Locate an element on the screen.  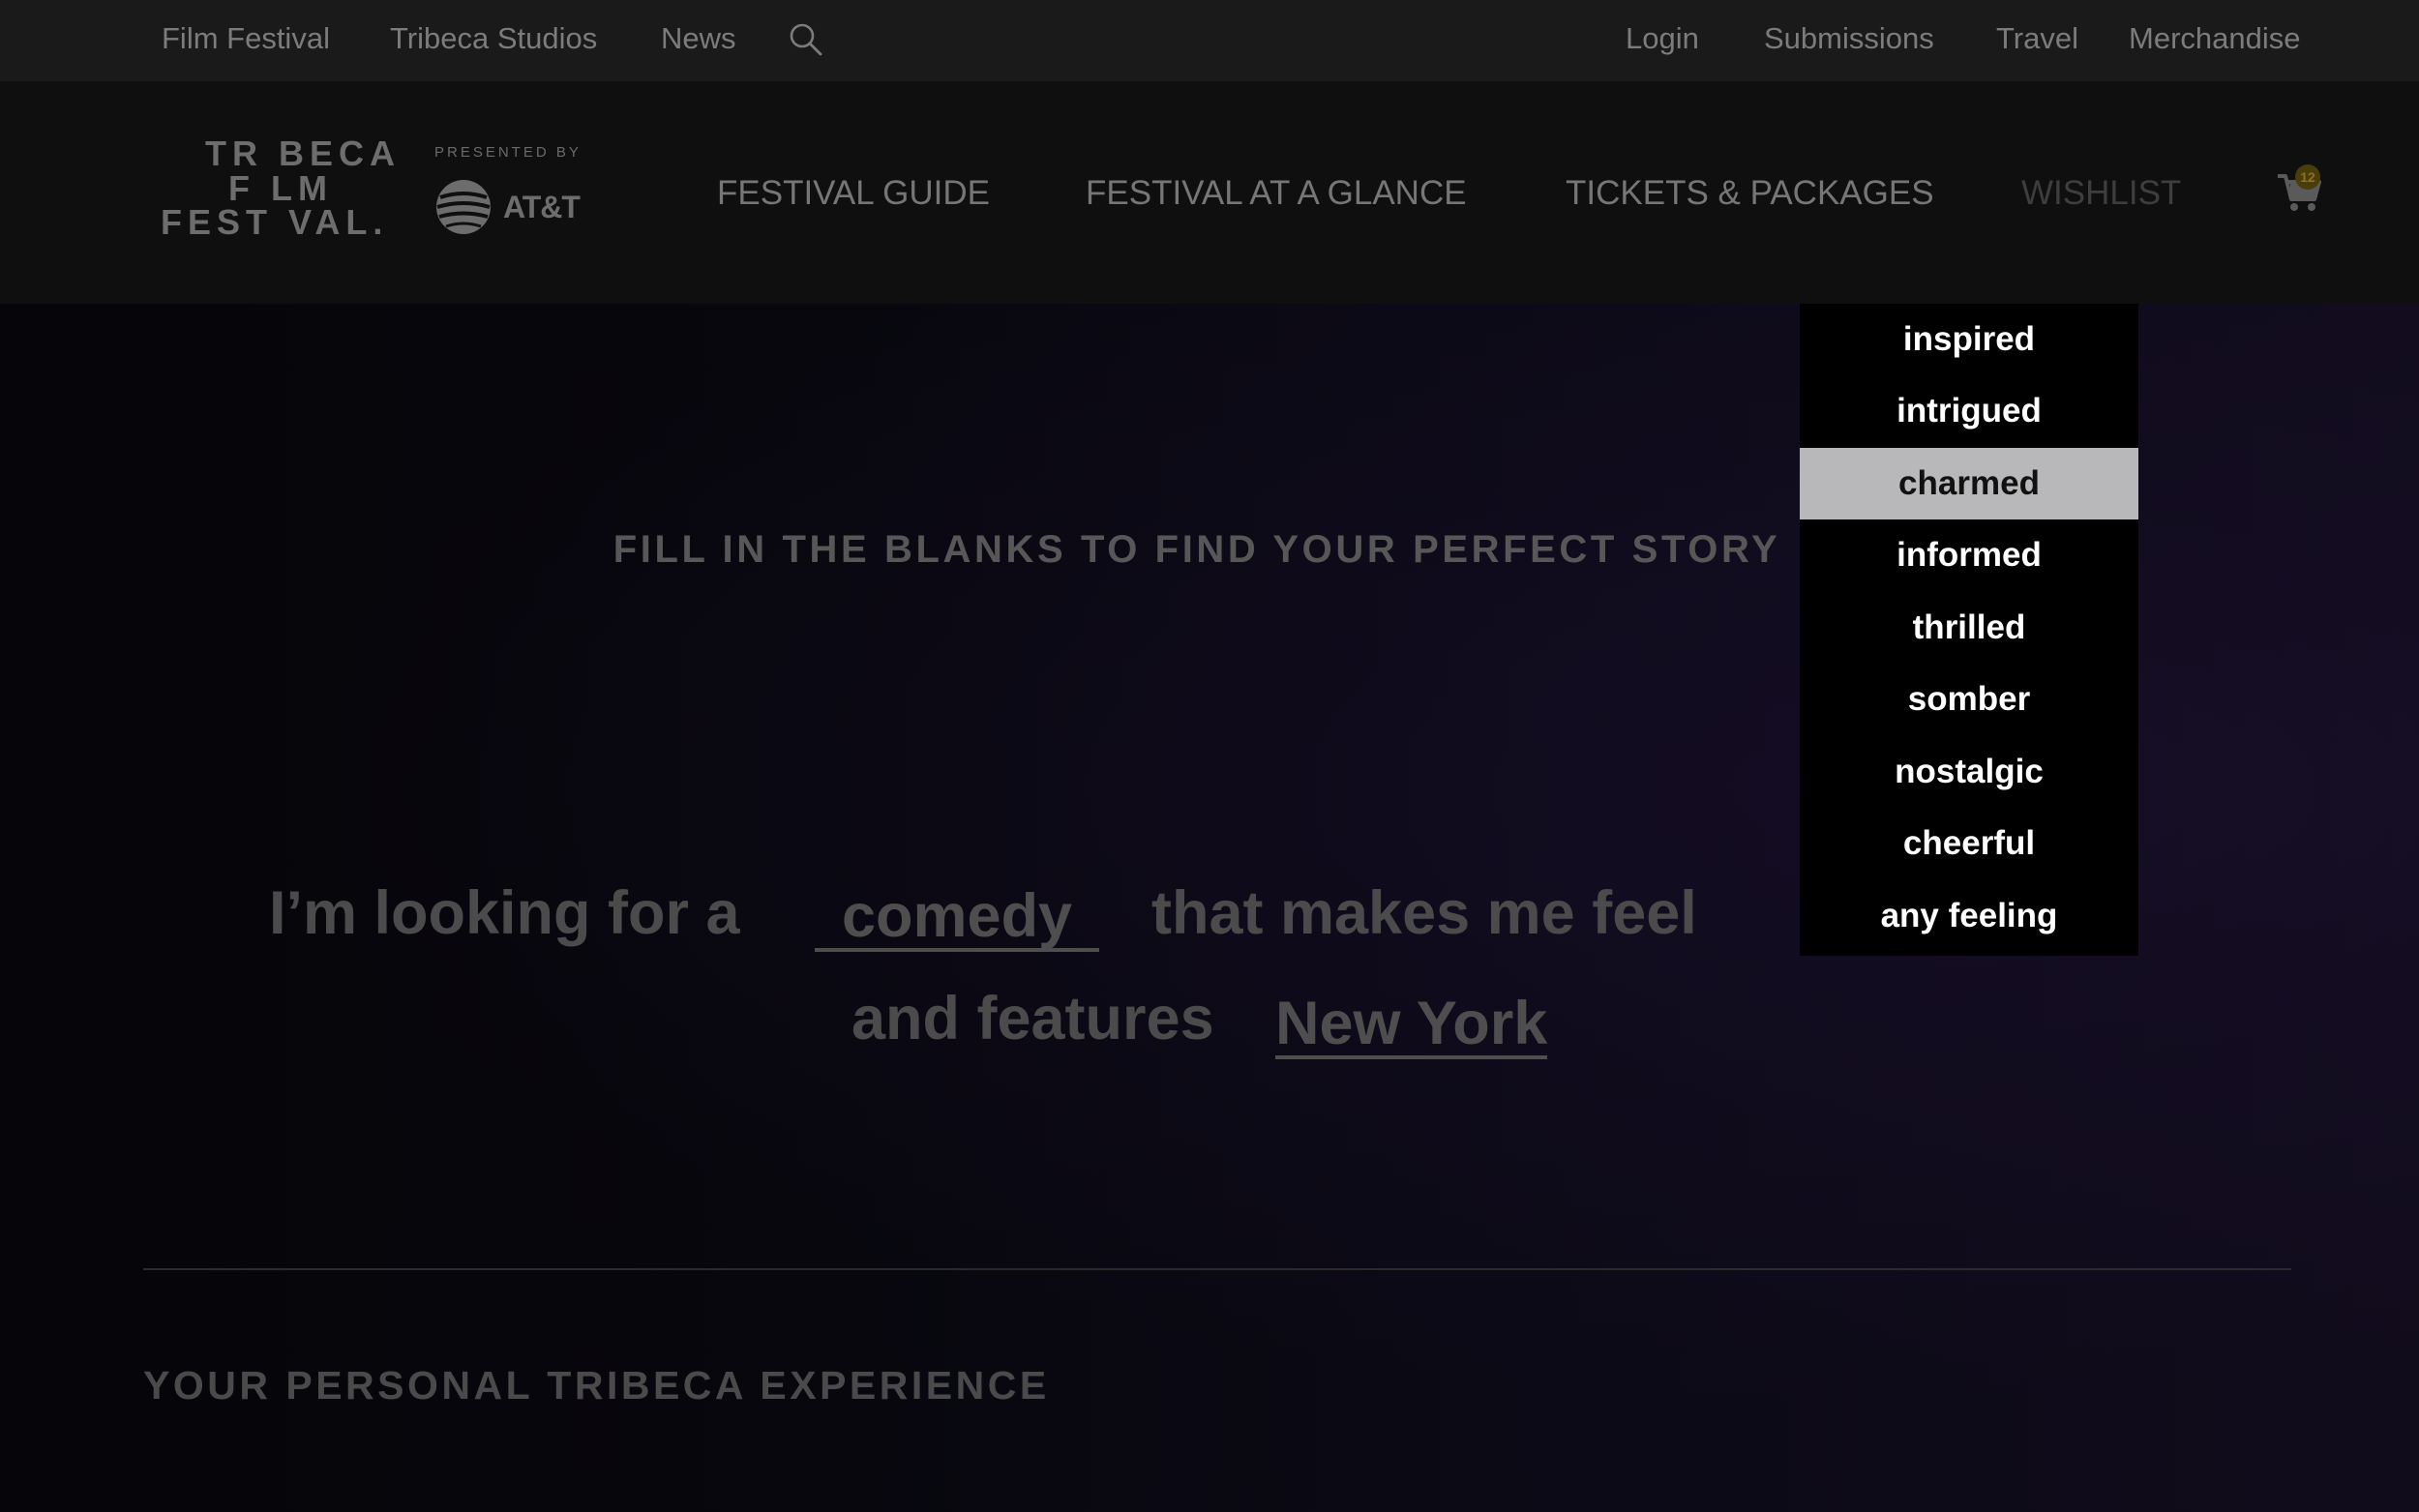
nav-festival-guide: FESTIVAL GUIDE is located at coordinates (854, 192).